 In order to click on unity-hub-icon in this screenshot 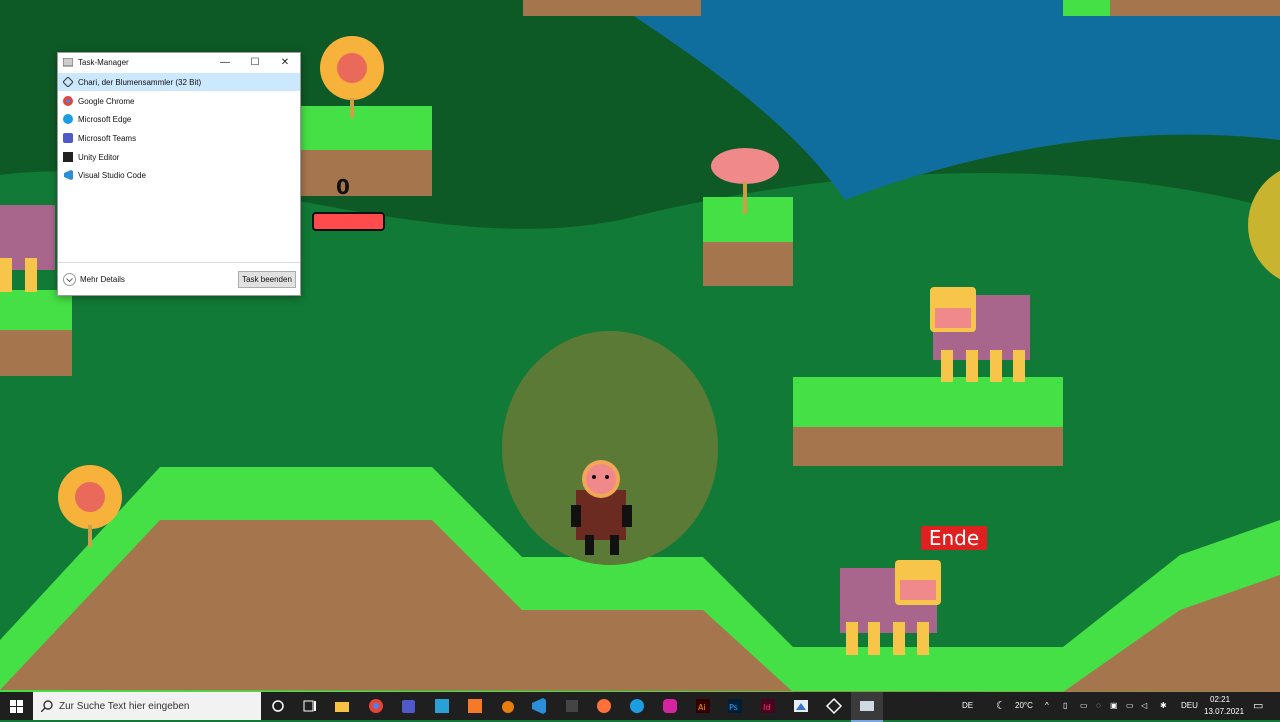, I will do `click(834, 706)`.